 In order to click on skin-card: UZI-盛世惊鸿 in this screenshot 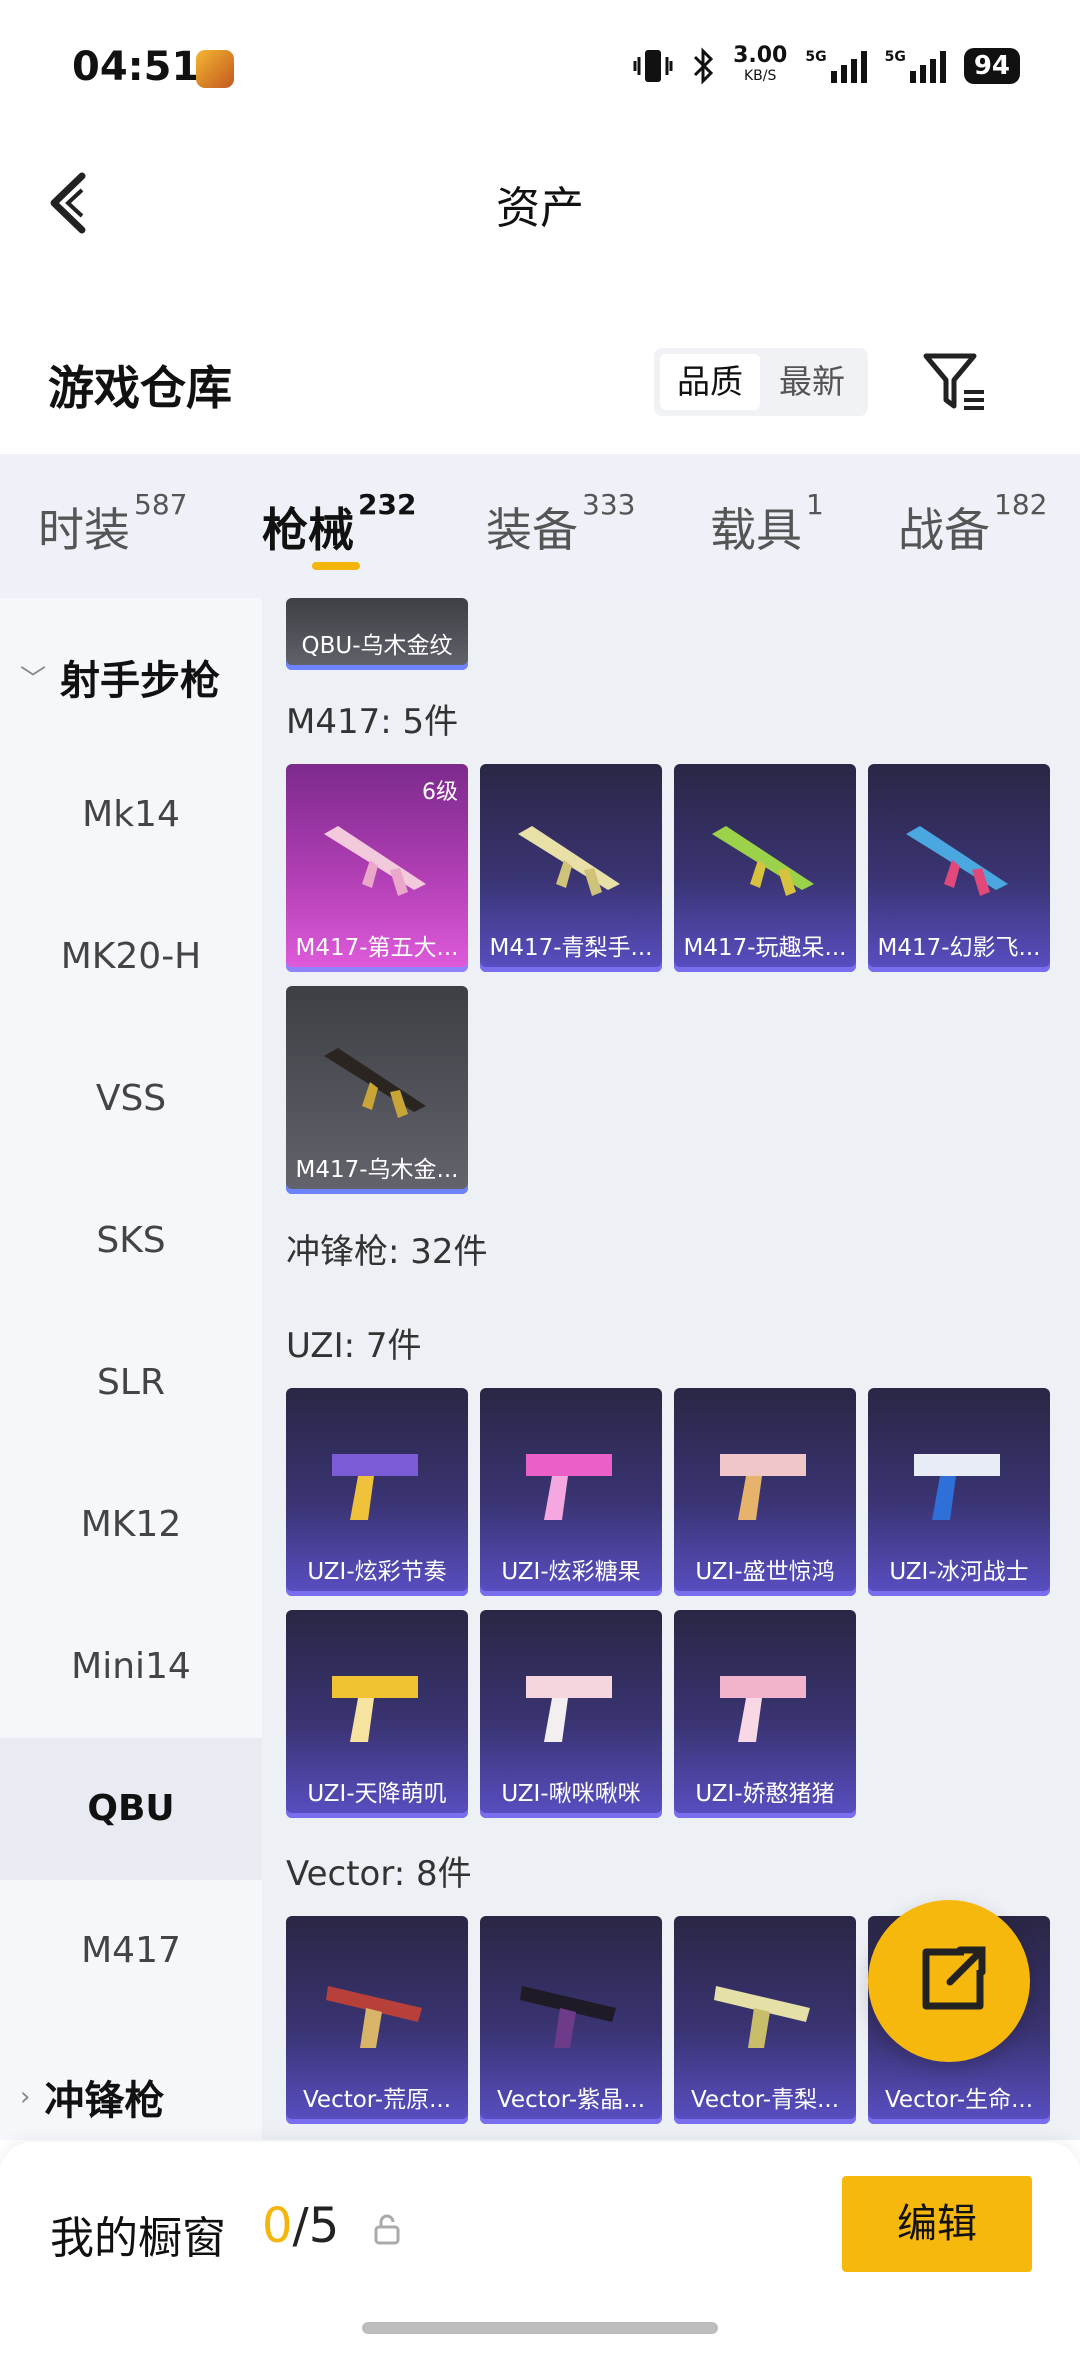, I will do `click(765, 1492)`.